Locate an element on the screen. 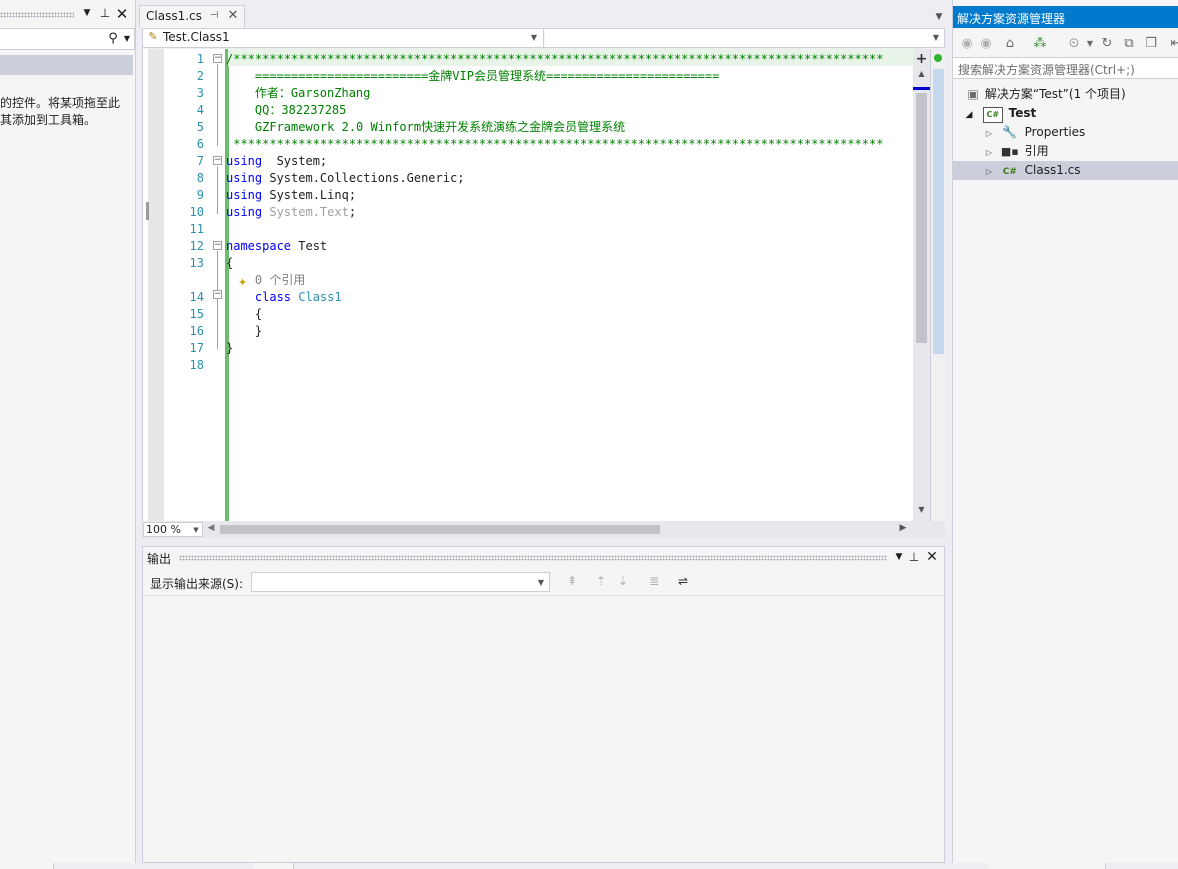  properties-label: Properties is located at coordinates (1055, 132).